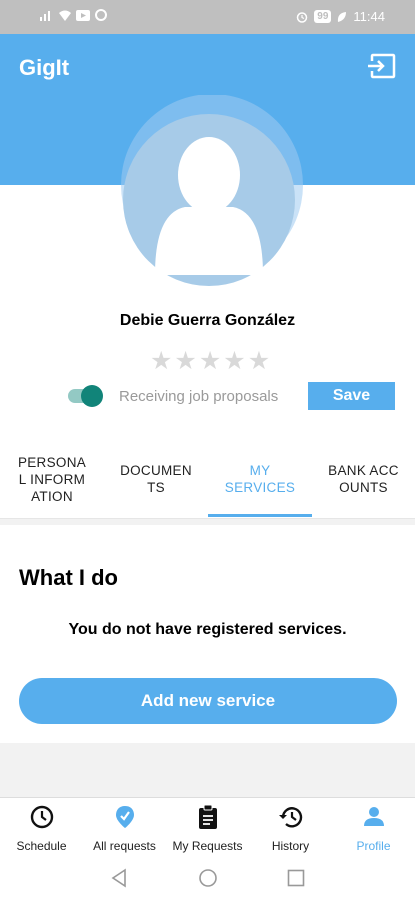 The width and height of the screenshot is (415, 900). I want to click on active-tab-indicator, so click(260, 515).